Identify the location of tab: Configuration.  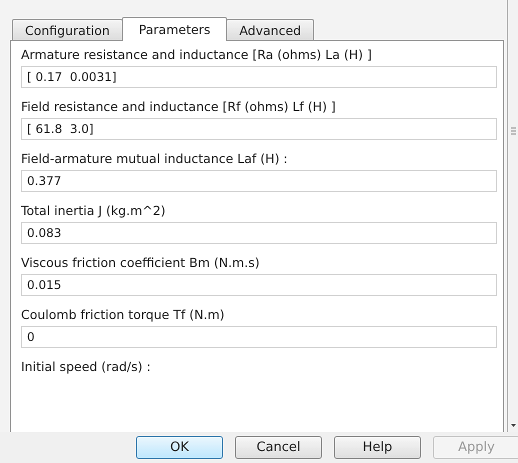
(67, 29).